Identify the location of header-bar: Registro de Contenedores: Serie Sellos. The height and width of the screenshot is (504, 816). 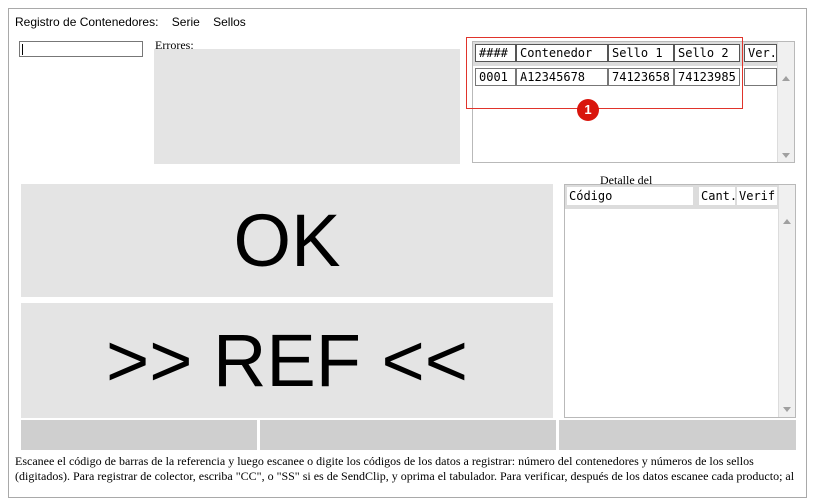
(135, 22).